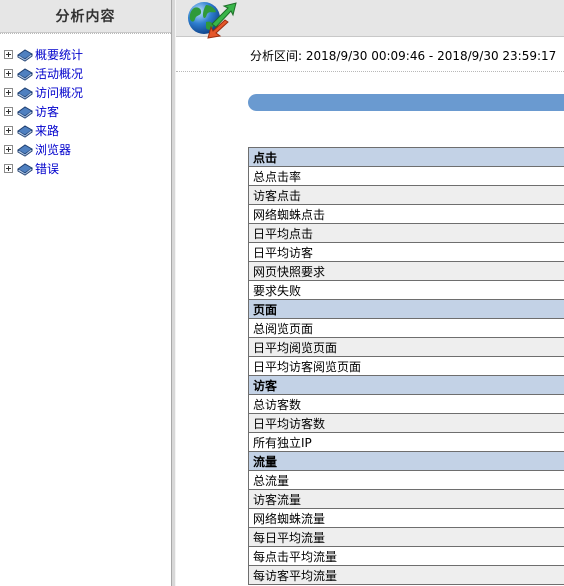 The width and height of the screenshot is (564, 586). What do you see at coordinates (431, 56) in the screenshot?
I see `period-range: 2018/9/30 00:09:46 - 2018/9/30 23:59:17` at bounding box center [431, 56].